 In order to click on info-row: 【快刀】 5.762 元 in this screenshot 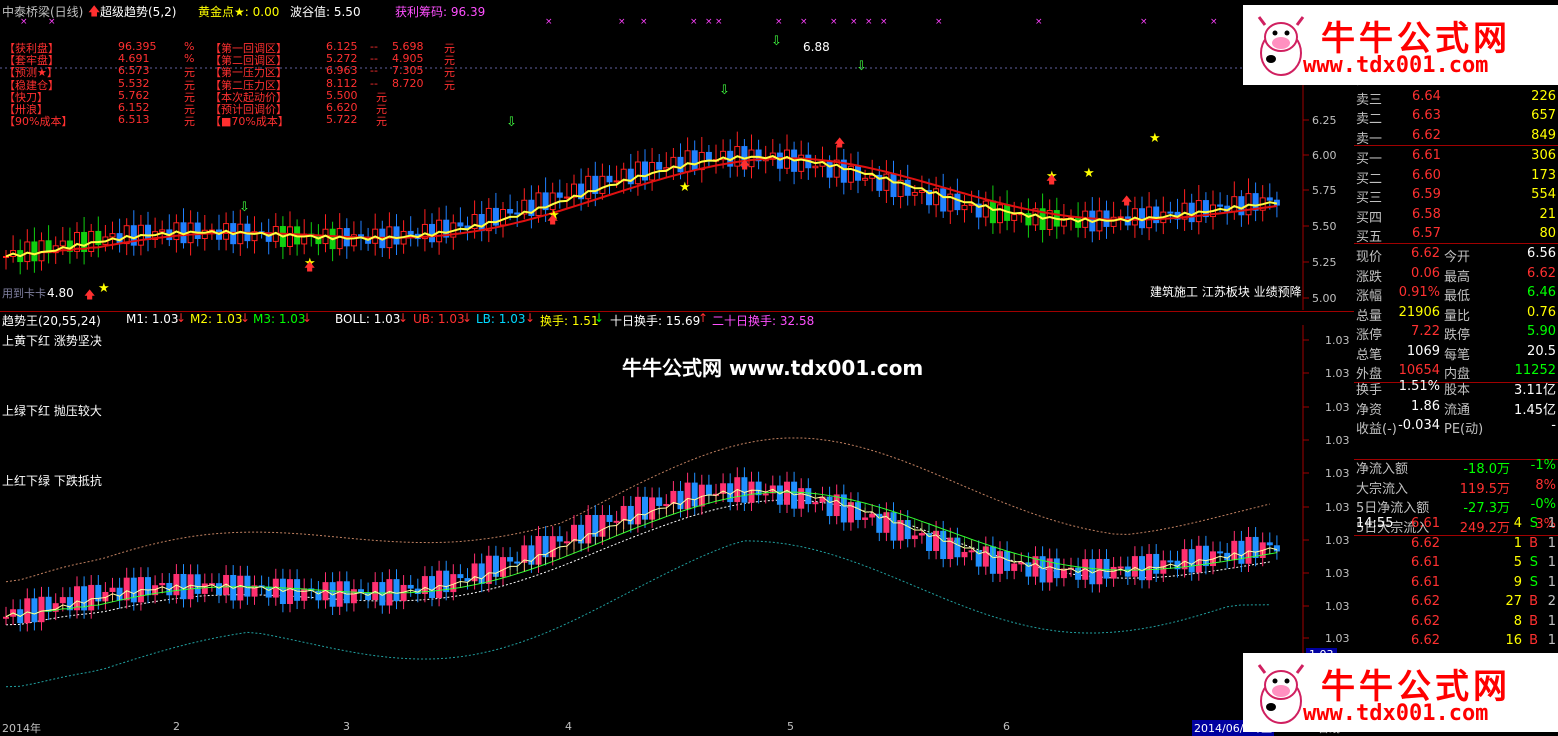, I will do `click(104, 96)`.